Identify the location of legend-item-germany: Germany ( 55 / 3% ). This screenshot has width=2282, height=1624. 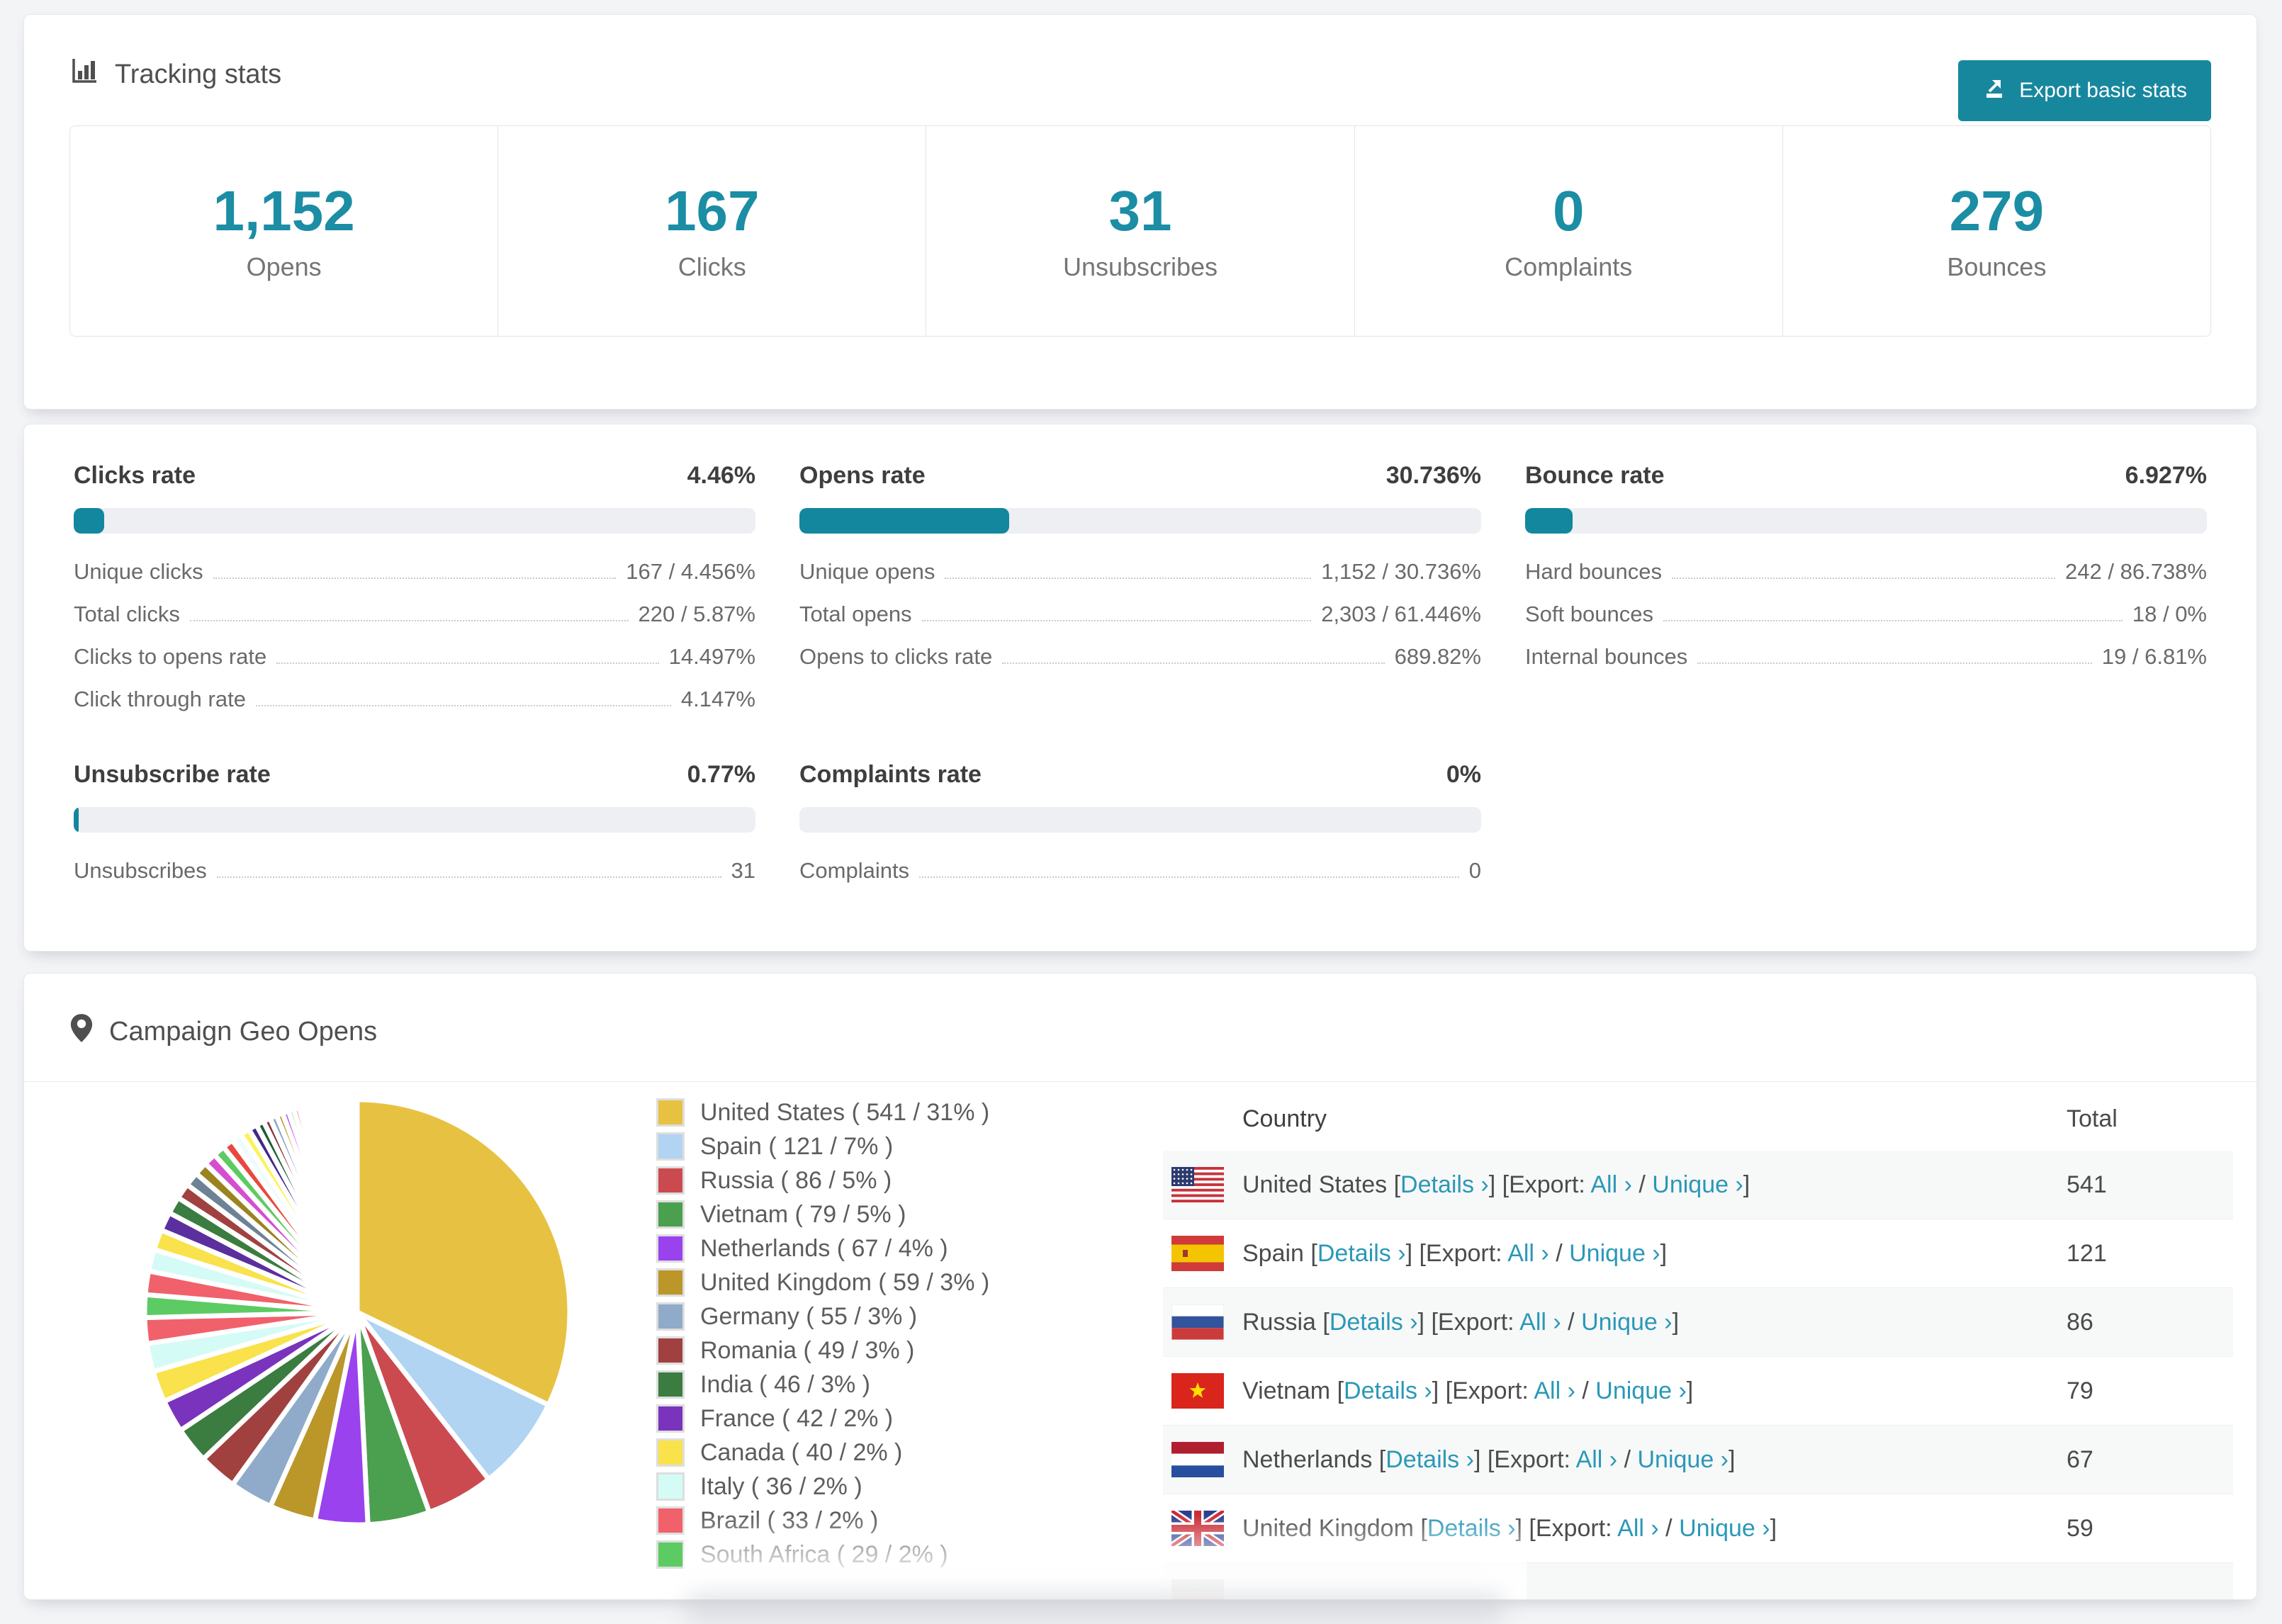
(822, 1317).